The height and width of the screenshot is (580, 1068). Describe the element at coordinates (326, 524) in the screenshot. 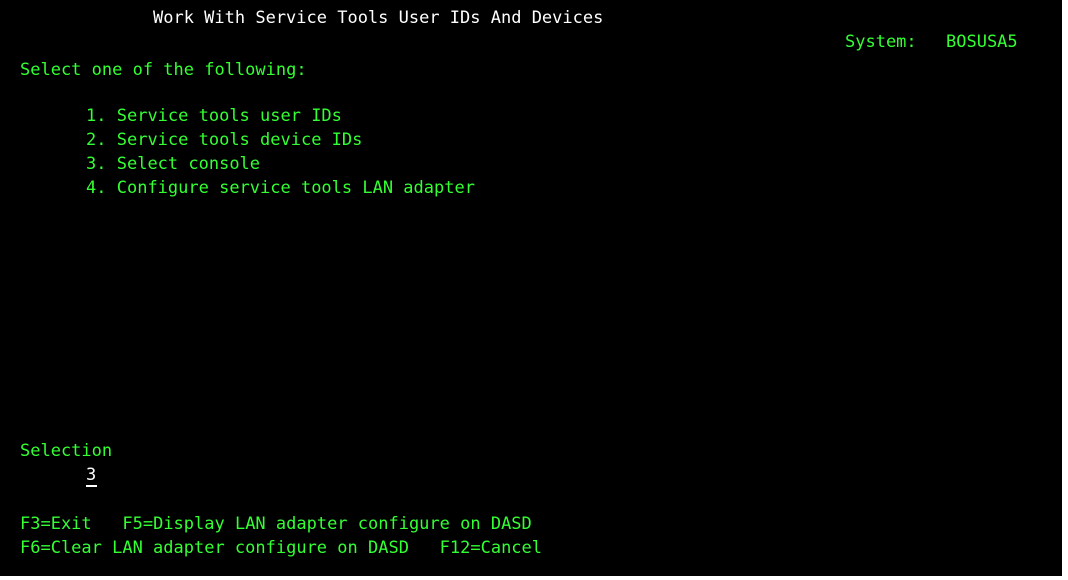

I see `f5-display-lan-key: F5=Display LAN adapter configure on DASD` at that location.